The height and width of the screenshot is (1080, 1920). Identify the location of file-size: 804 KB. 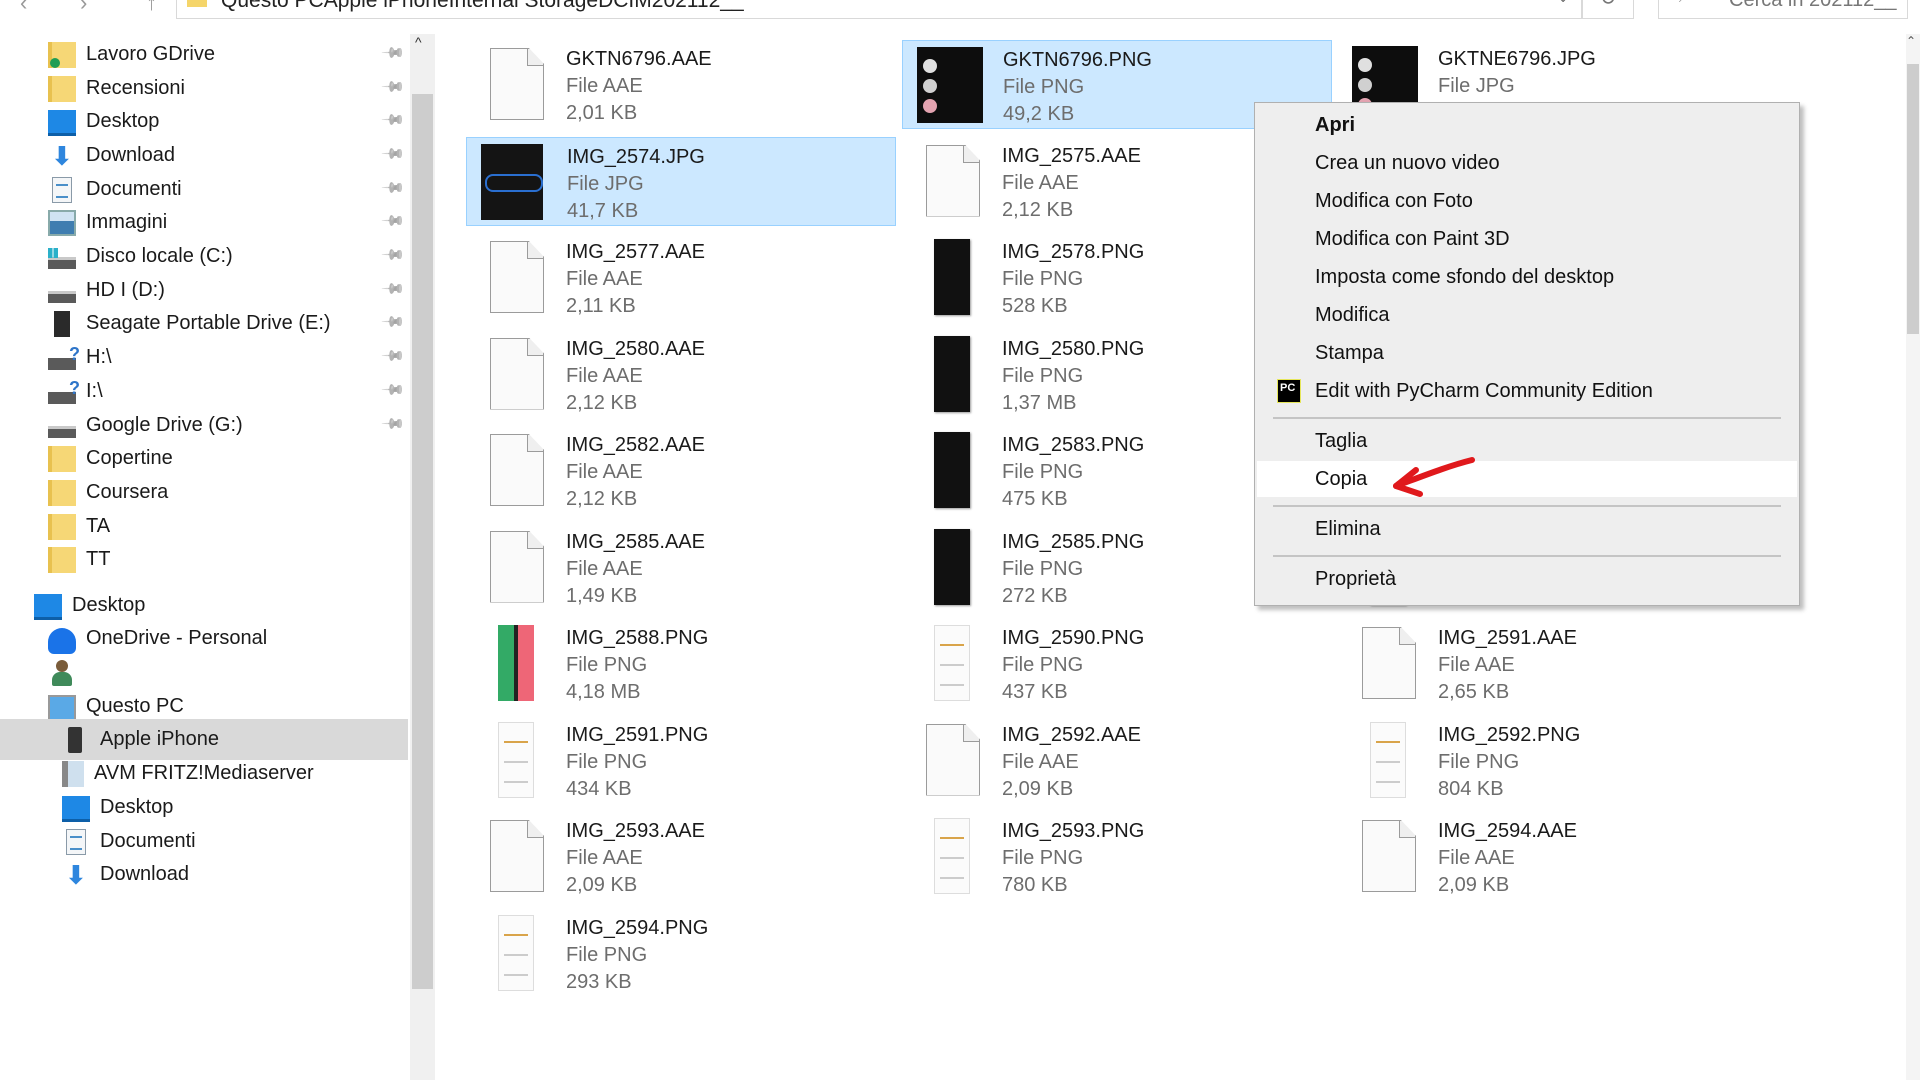
(1471, 788).